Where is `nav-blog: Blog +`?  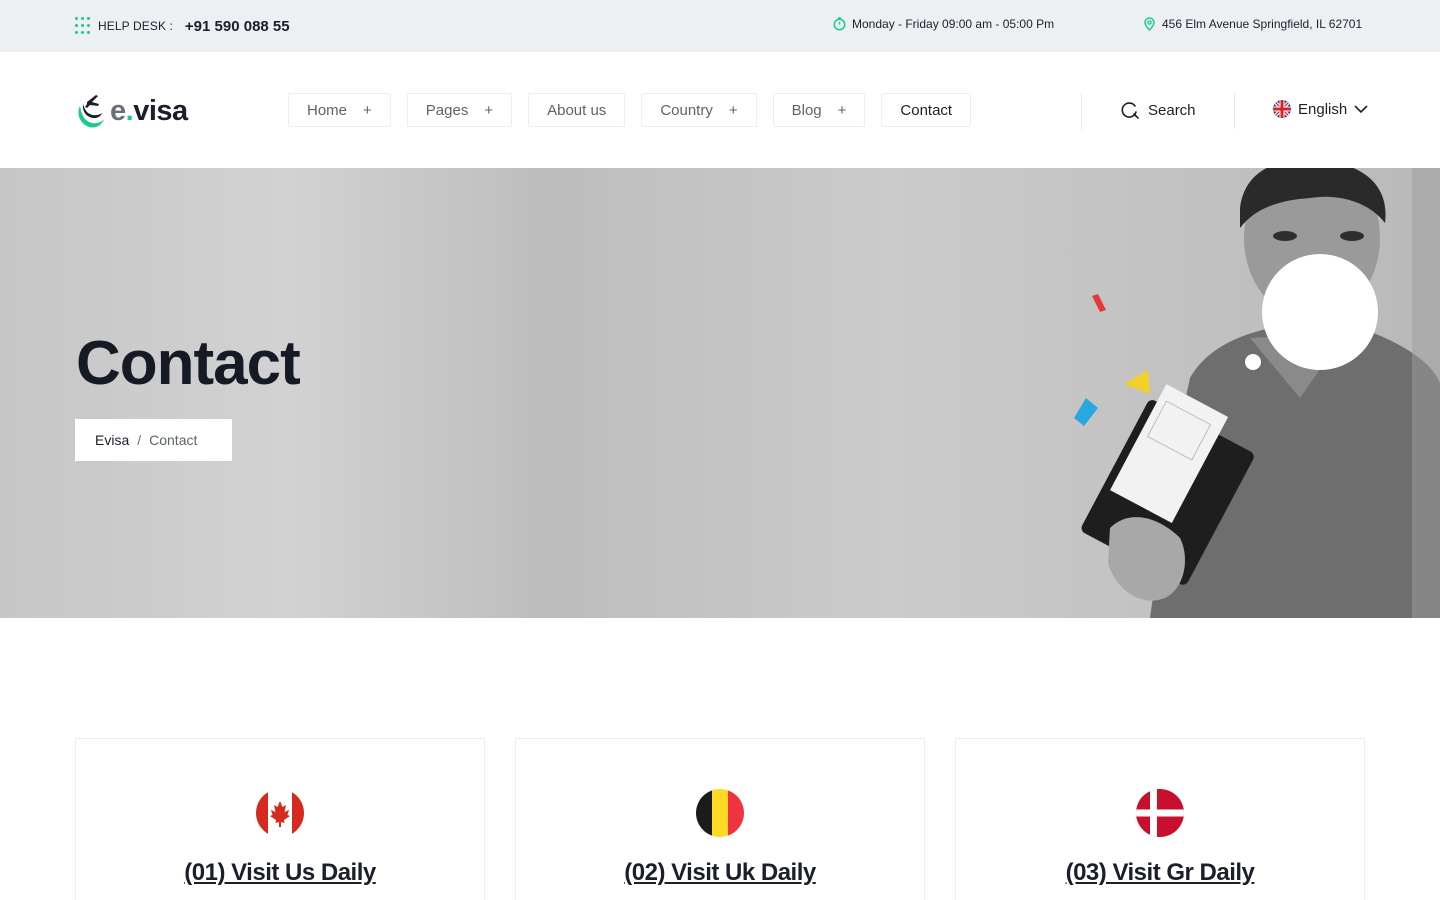 nav-blog: Blog + is located at coordinates (819, 110).